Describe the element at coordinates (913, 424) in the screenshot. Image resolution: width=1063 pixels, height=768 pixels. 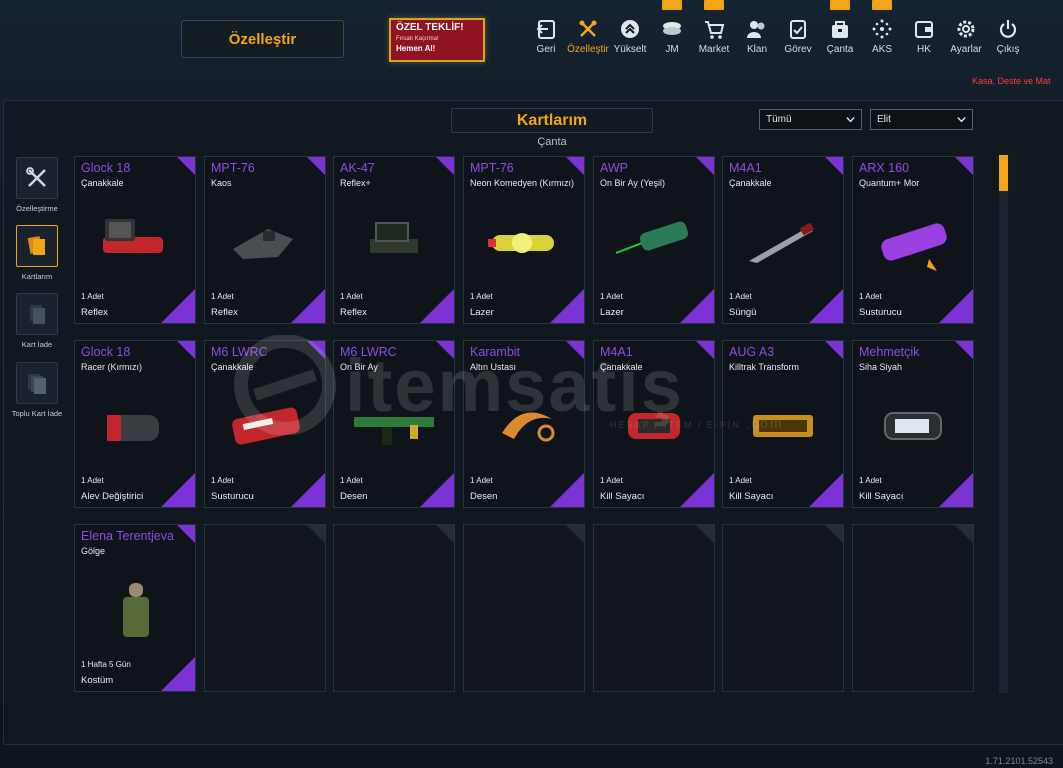
I see `inventory-card: Mehmetçik Siha Siyah 1 Adet Kill Sayacı` at that location.